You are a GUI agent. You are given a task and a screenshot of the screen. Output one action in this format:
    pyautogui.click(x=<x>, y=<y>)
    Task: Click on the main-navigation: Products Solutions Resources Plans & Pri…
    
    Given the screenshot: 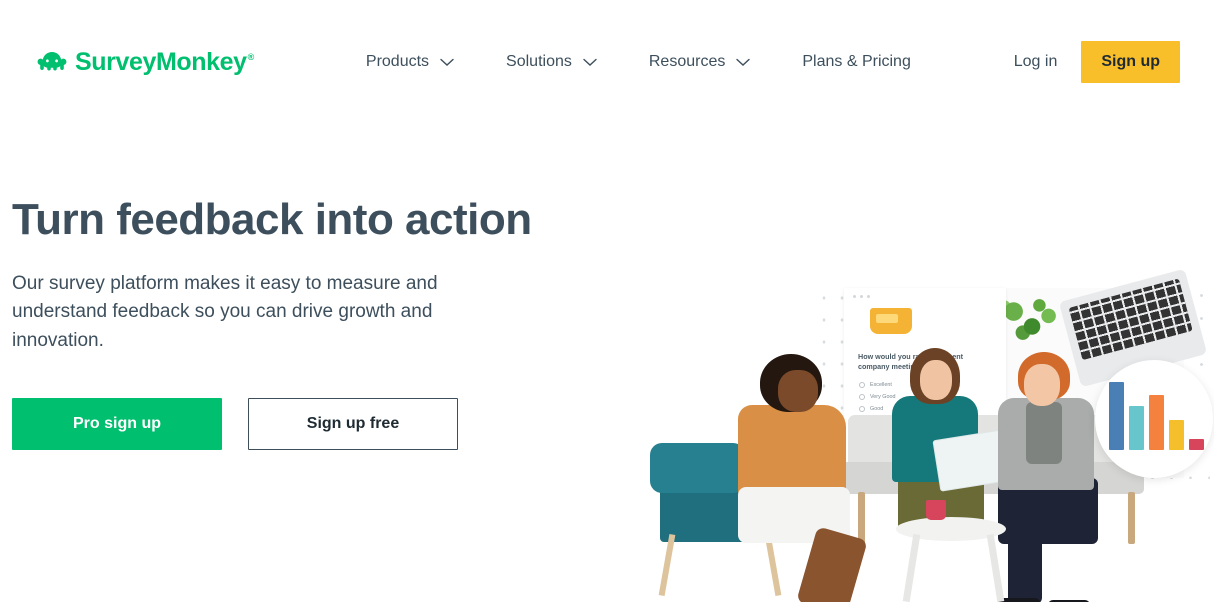 What is the action you would take?
    pyautogui.click(x=638, y=62)
    